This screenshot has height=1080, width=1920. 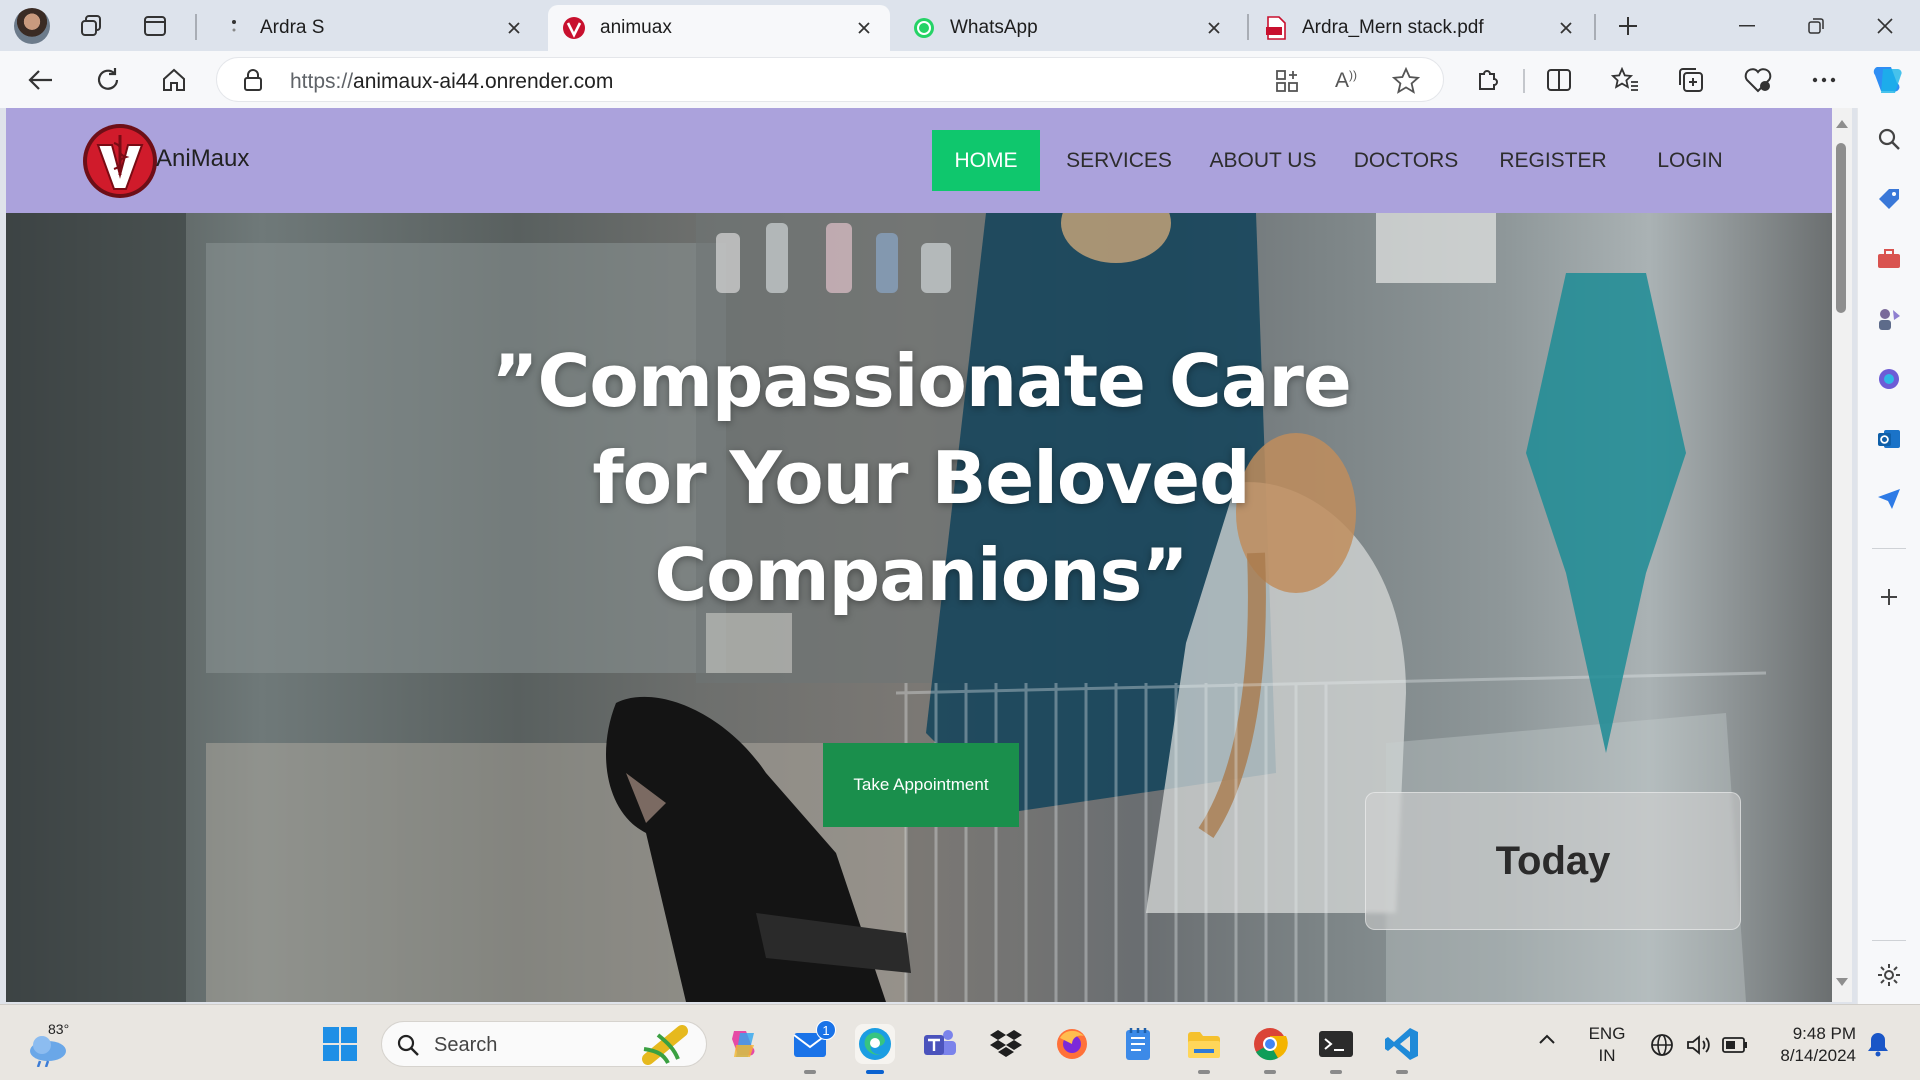 I want to click on close-window-icon, so click(x=1885, y=25).